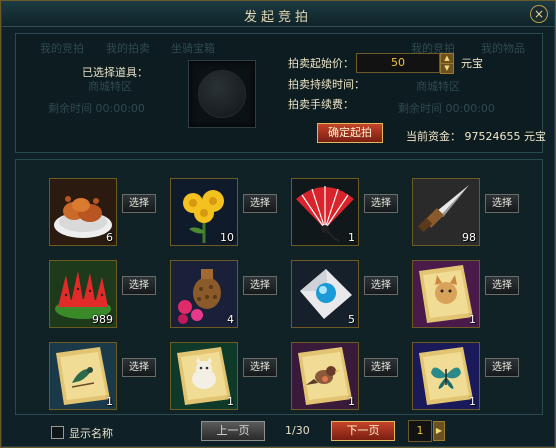 This screenshot has width=556, height=448. I want to click on item-count: 4, so click(230, 319).